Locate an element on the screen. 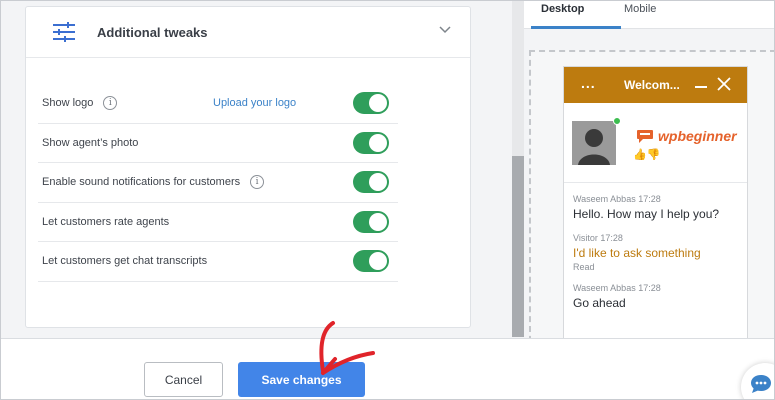  active-tab-indicator is located at coordinates (576, 27).